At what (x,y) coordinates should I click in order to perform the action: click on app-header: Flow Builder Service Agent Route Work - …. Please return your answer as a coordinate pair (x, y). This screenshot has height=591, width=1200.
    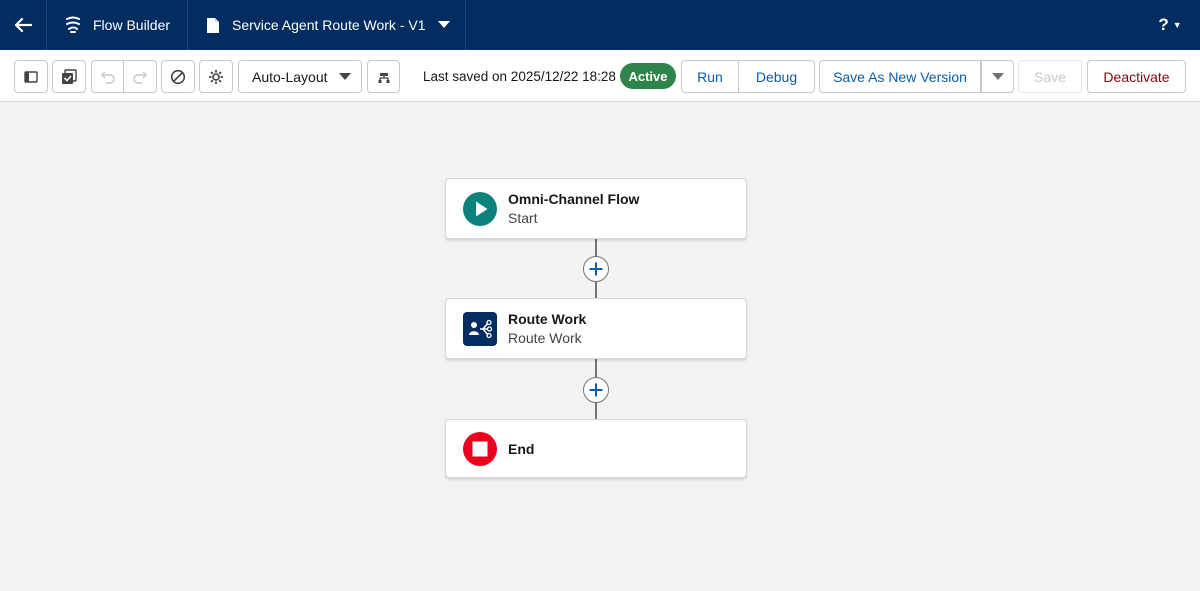
    Looking at the image, I should click on (600, 25).